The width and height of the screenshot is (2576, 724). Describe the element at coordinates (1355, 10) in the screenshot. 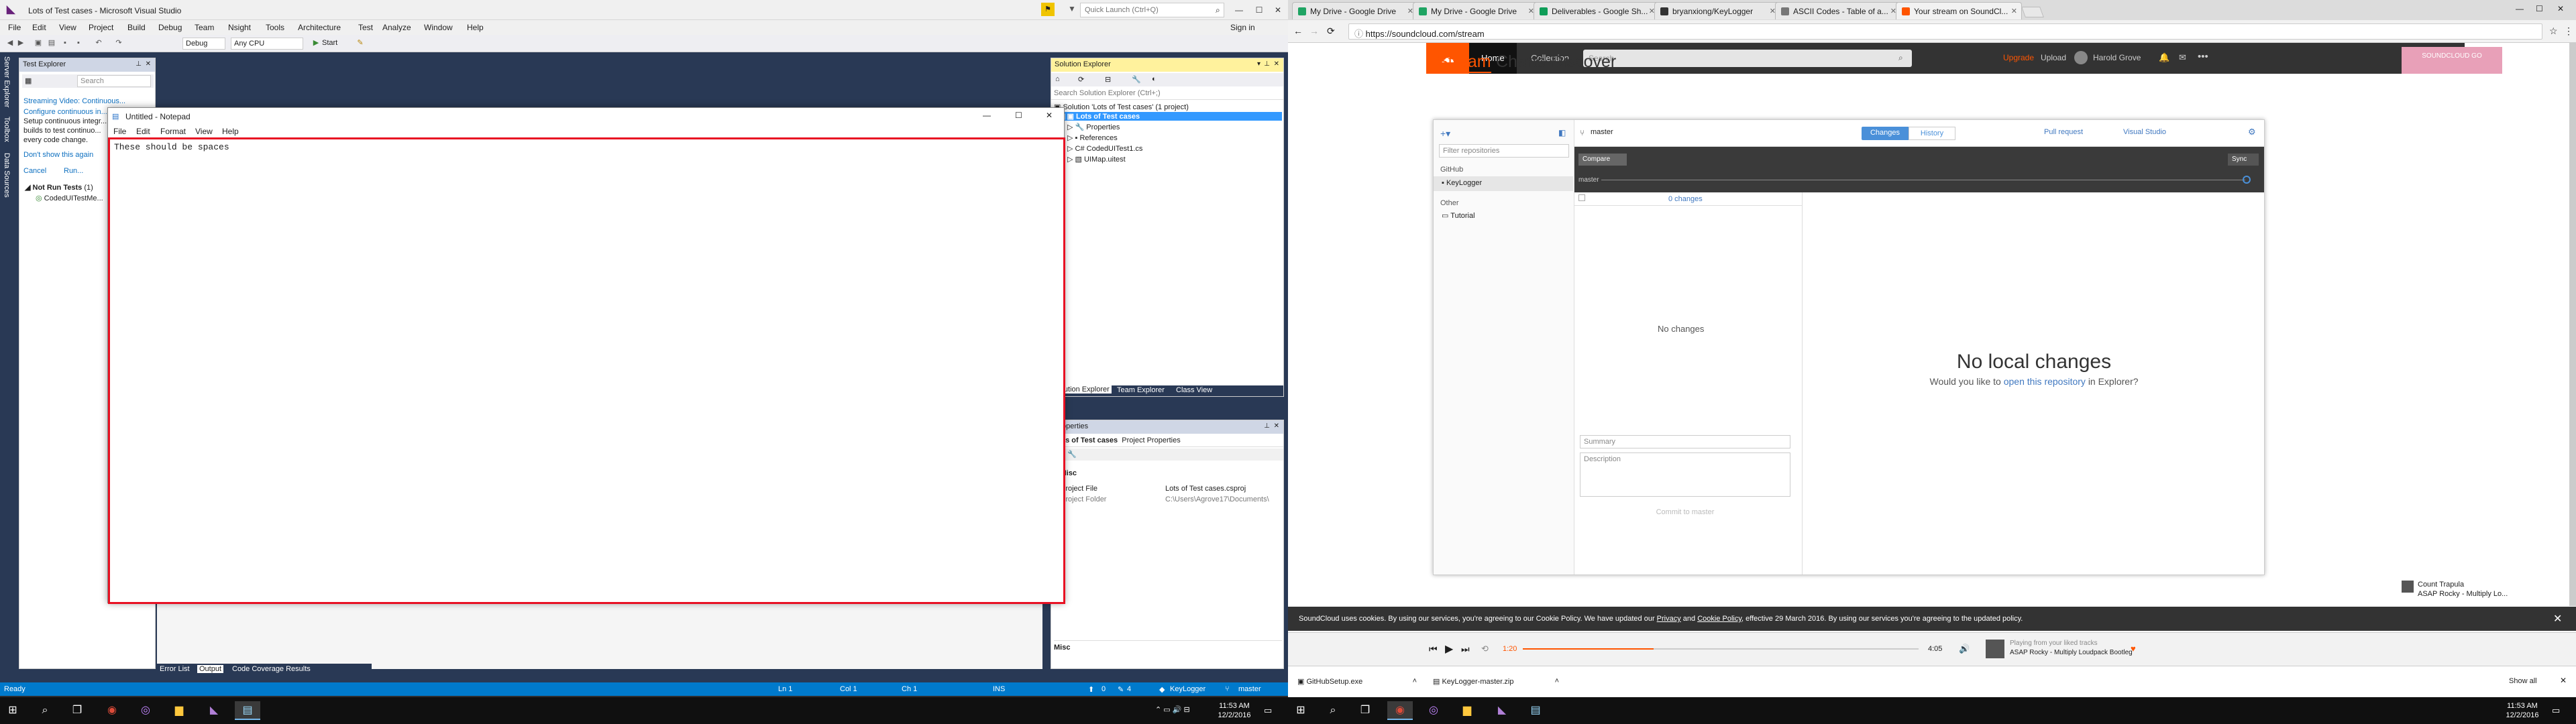

I see `tab-google-drive: My Drive - Google Drive ✕` at that location.